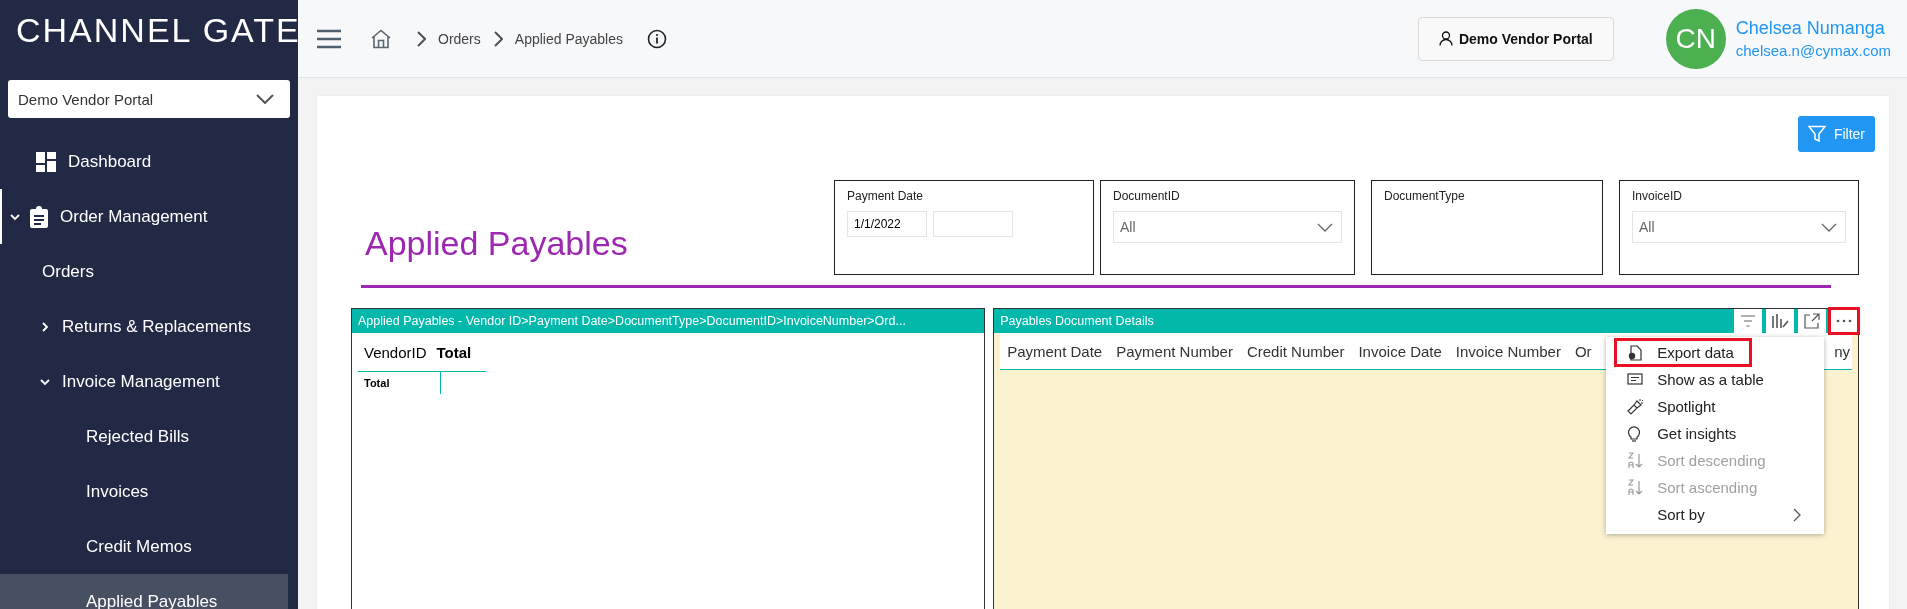 The image size is (1907, 609). I want to click on slicer-label: DocumentType, so click(1425, 196).